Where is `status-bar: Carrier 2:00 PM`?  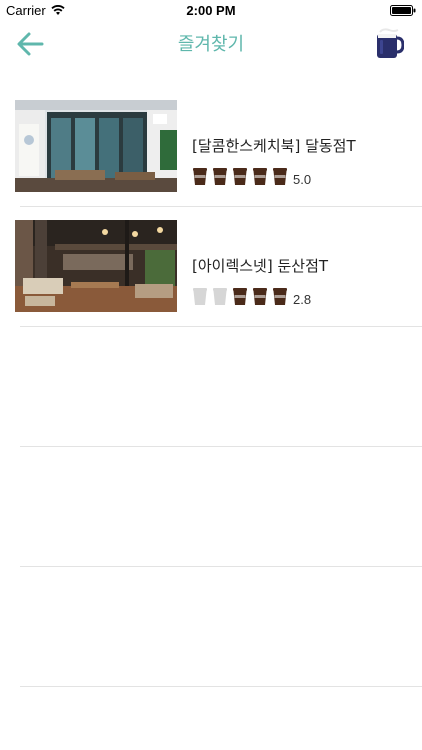
status-bar: Carrier 2:00 PM is located at coordinates (211, 11).